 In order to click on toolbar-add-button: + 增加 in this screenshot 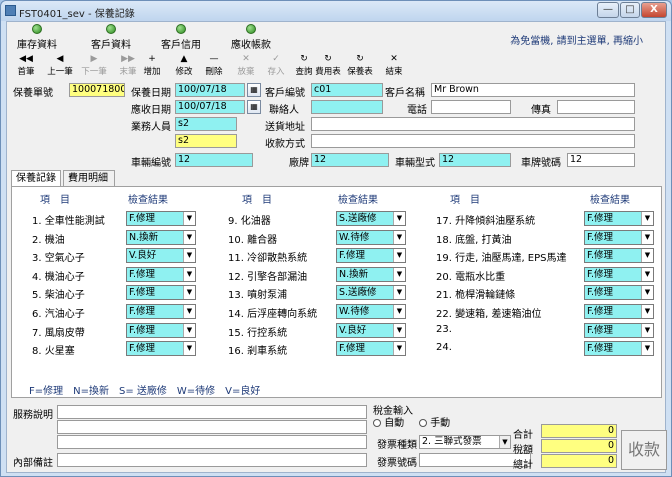, I will do `click(152, 65)`.